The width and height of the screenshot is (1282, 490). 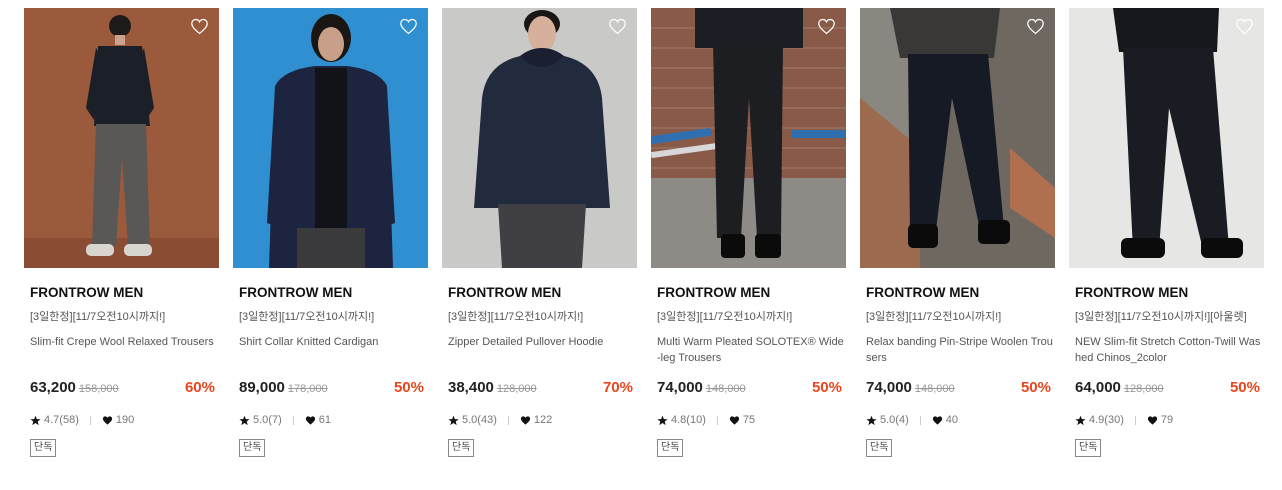 What do you see at coordinates (894, 420) in the screenshot?
I see `rating-text: 5.0(4)` at bounding box center [894, 420].